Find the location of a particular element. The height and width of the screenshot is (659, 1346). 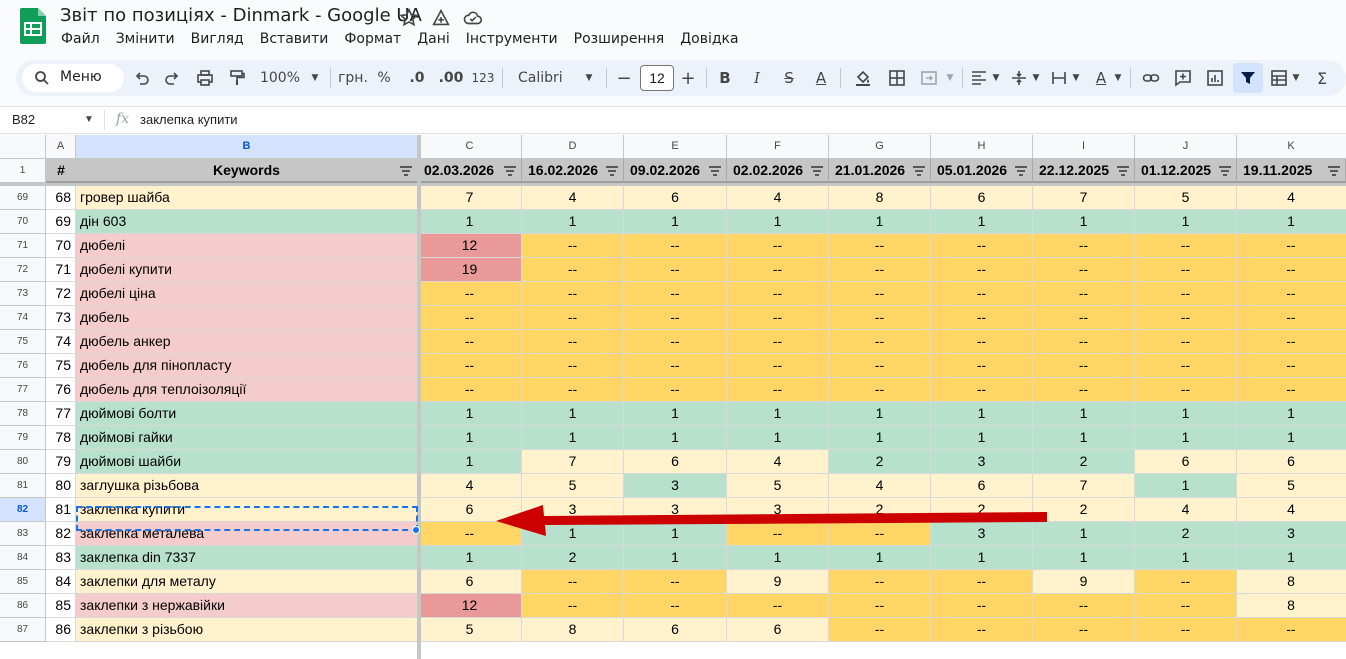

name-box-chevron-down-icon: ▼ is located at coordinates (89, 119).